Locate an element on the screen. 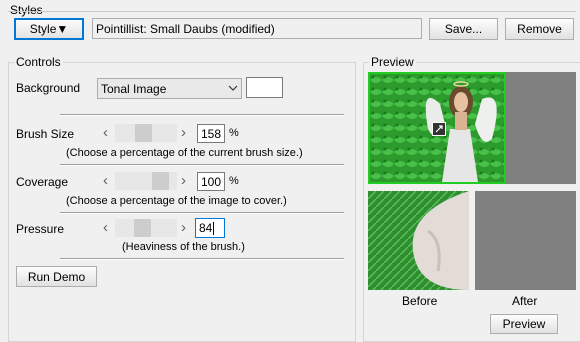 The height and width of the screenshot is (342, 580). coverage-decrement-icon: ‹ is located at coordinates (105, 180).